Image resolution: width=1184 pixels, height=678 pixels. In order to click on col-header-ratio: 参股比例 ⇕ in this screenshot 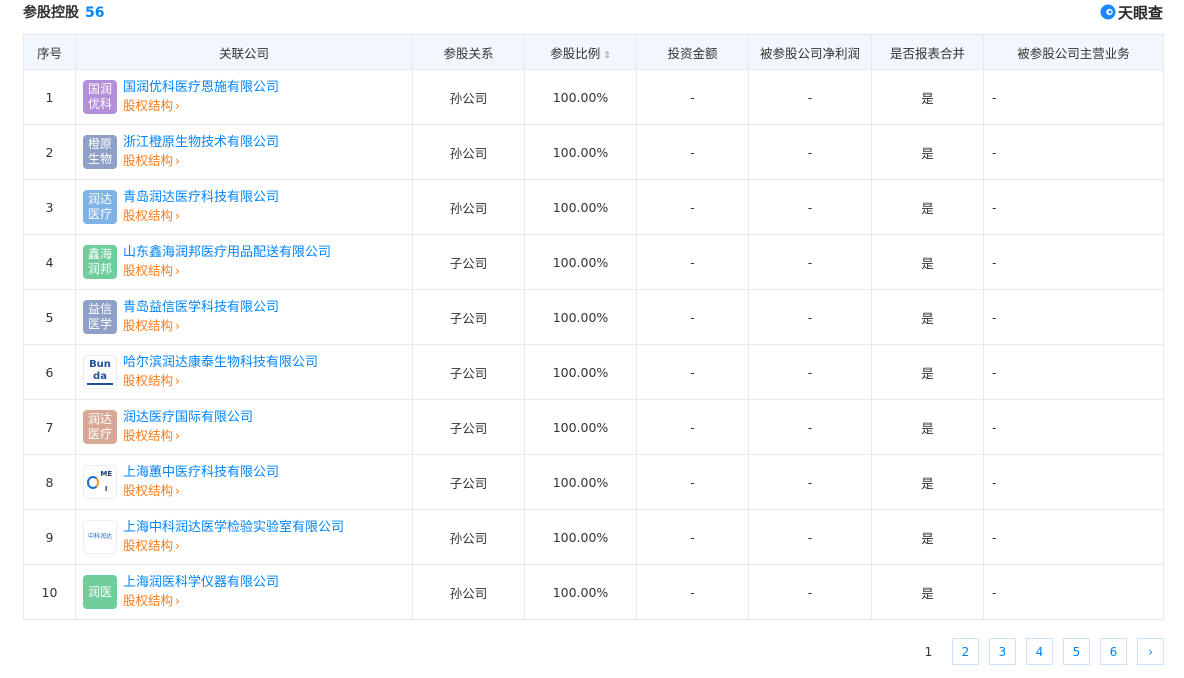, I will do `click(580, 52)`.